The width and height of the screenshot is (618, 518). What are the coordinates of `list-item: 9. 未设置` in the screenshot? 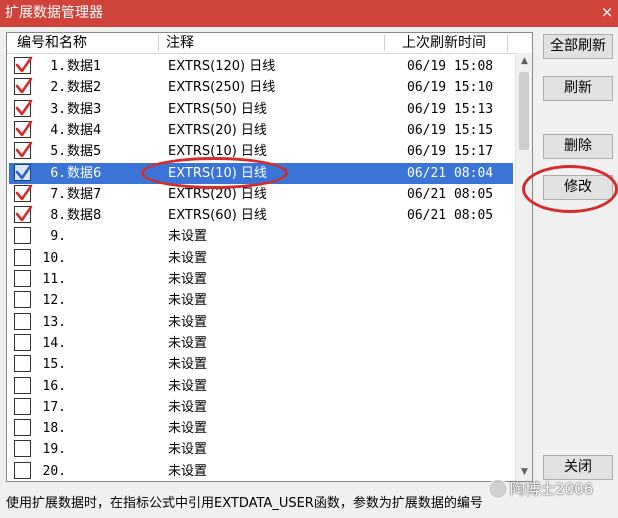 It's located at (261, 236).